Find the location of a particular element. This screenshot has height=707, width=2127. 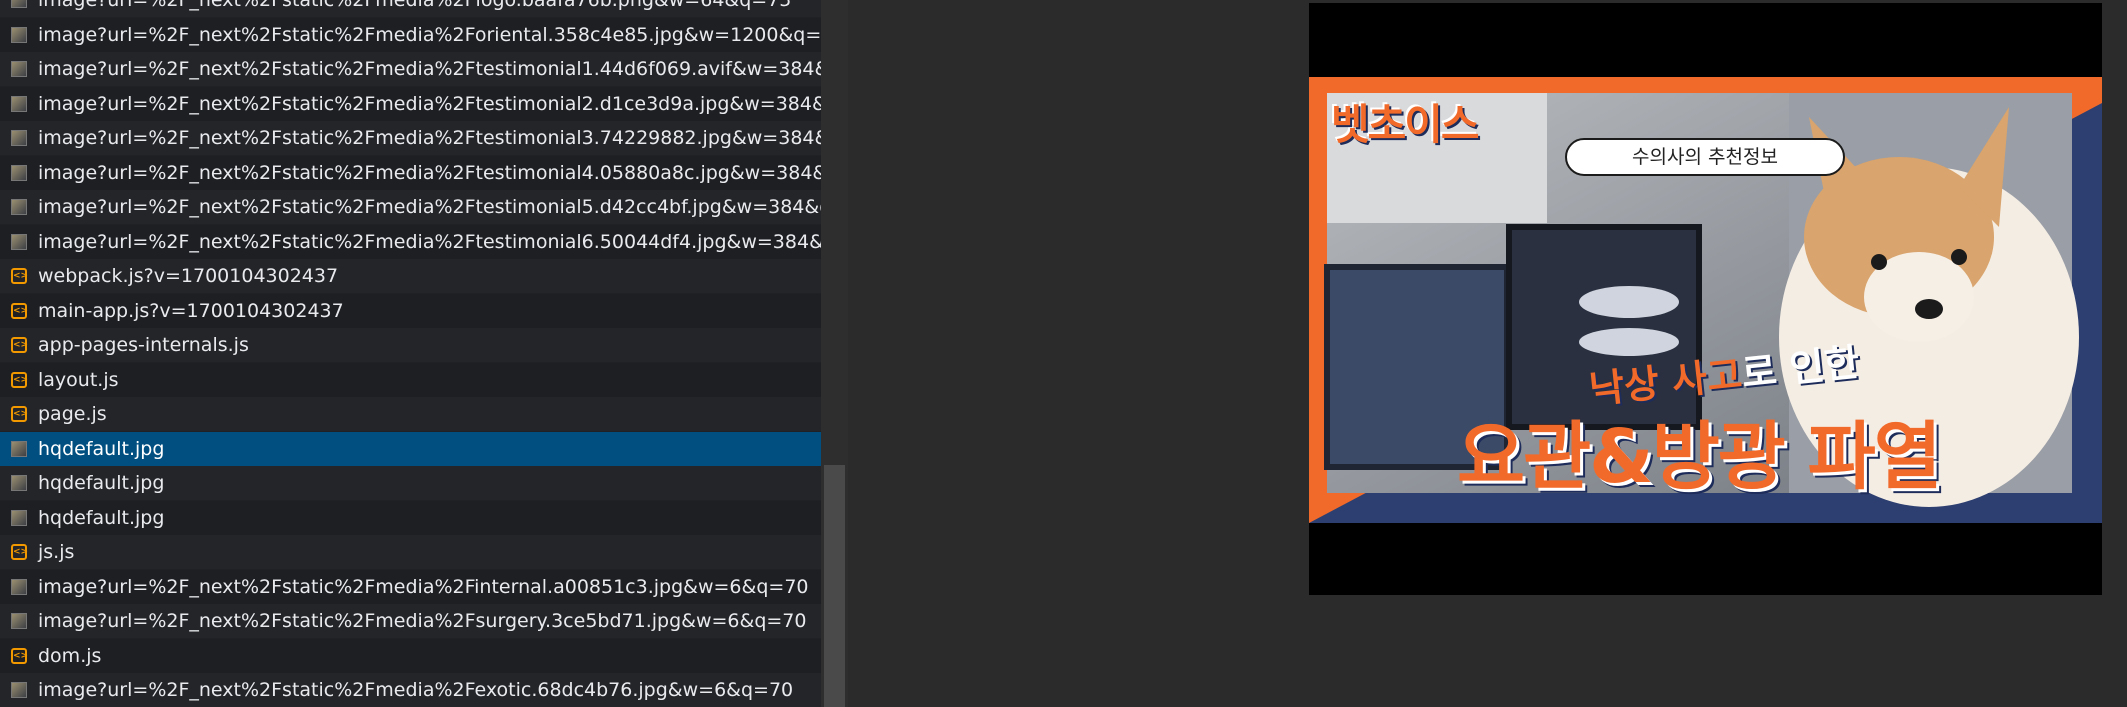

request-row: <> app-pages-internals.js is located at coordinates (410, 345).